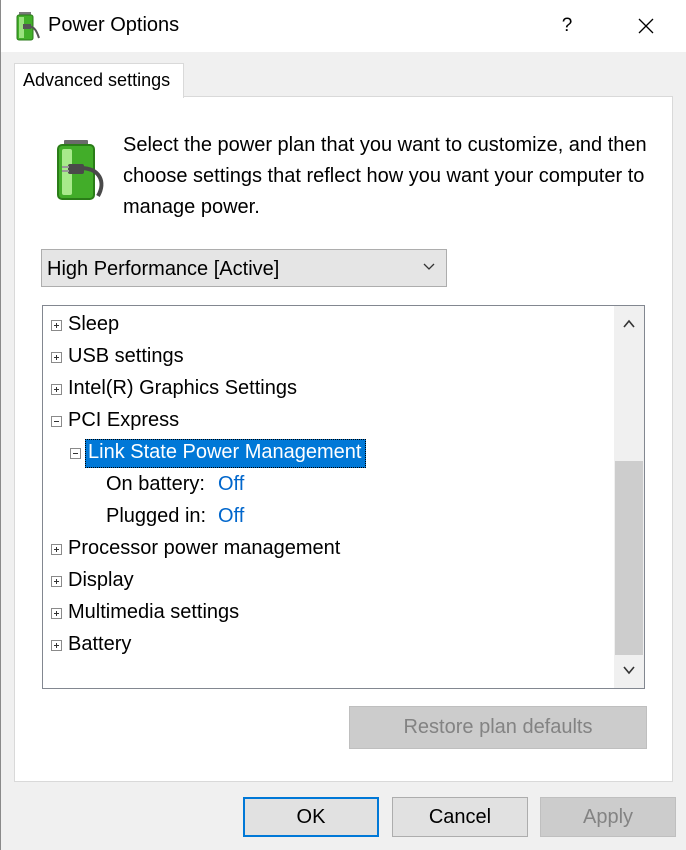  What do you see at coordinates (225, 453) in the screenshot?
I see `selected-item-label: Link State Power Management` at bounding box center [225, 453].